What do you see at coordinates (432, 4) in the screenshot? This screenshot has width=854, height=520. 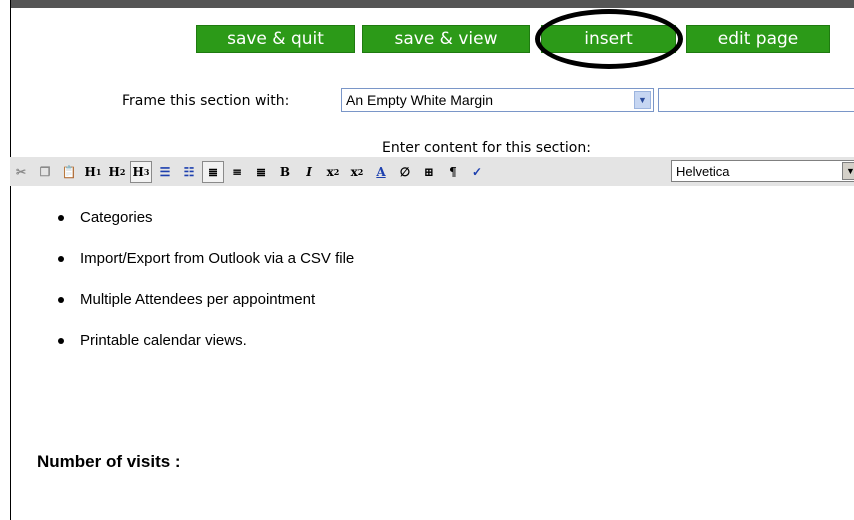 I see `top-bar` at bounding box center [432, 4].